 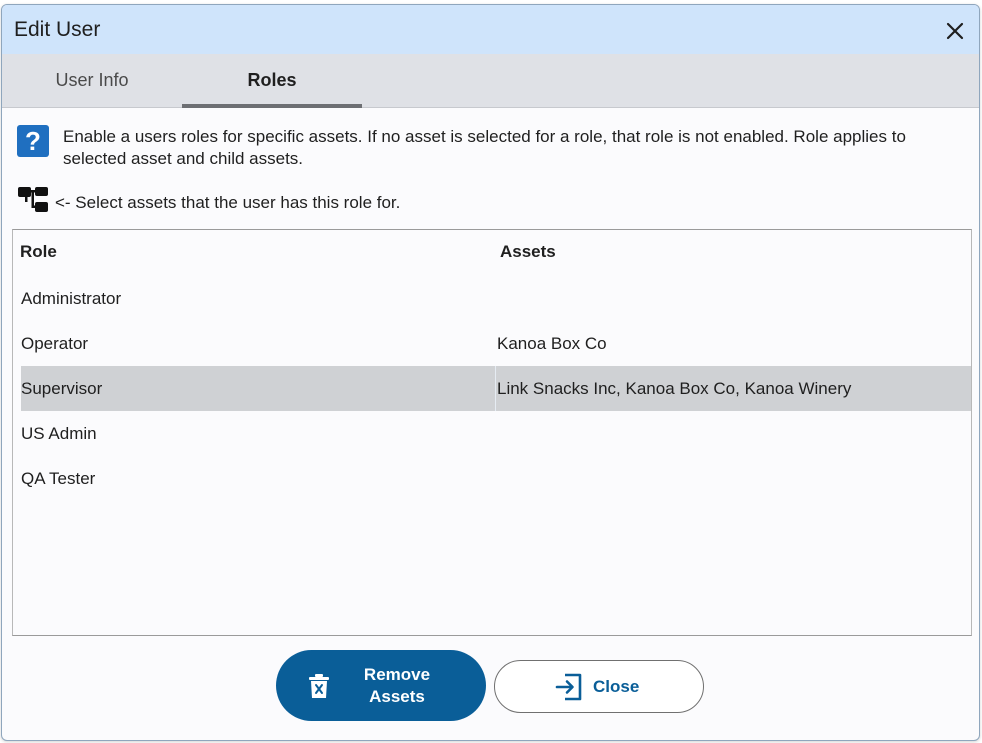 I want to click on close-button-label: Close, so click(x=616, y=686).